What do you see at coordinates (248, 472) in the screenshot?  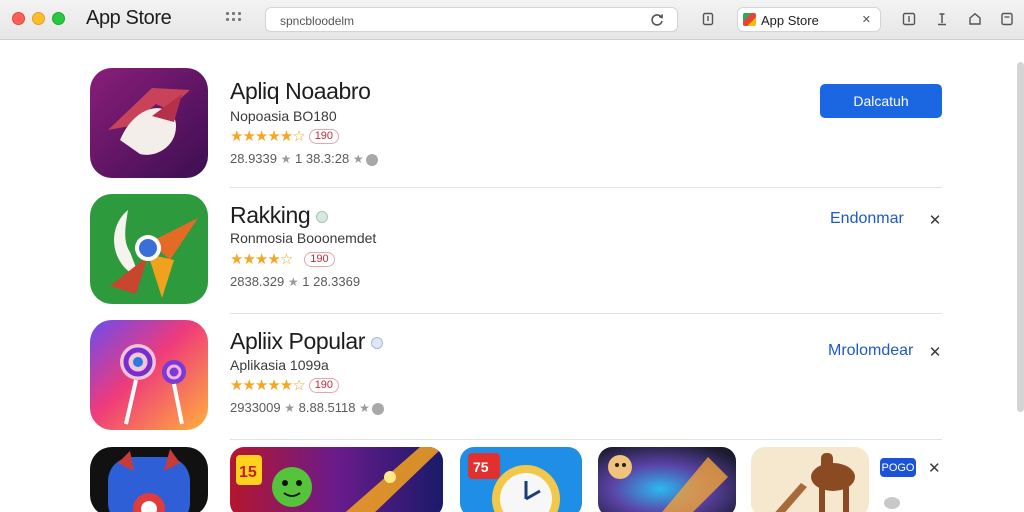 I see `game-badge-text: 15` at bounding box center [248, 472].